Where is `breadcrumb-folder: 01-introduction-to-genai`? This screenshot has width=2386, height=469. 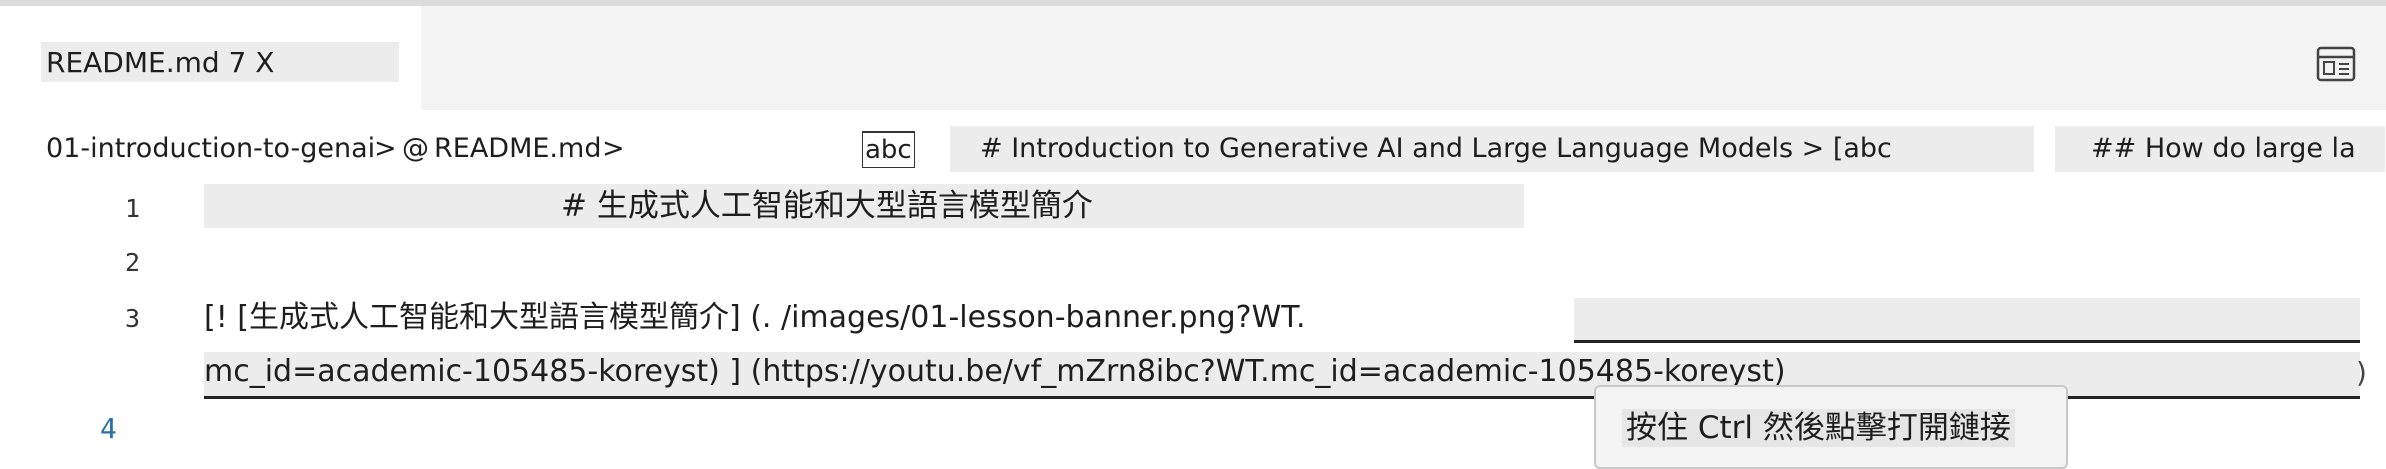
breadcrumb-folder: 01-introduction-to-genai is located at coordinates (210, 149).